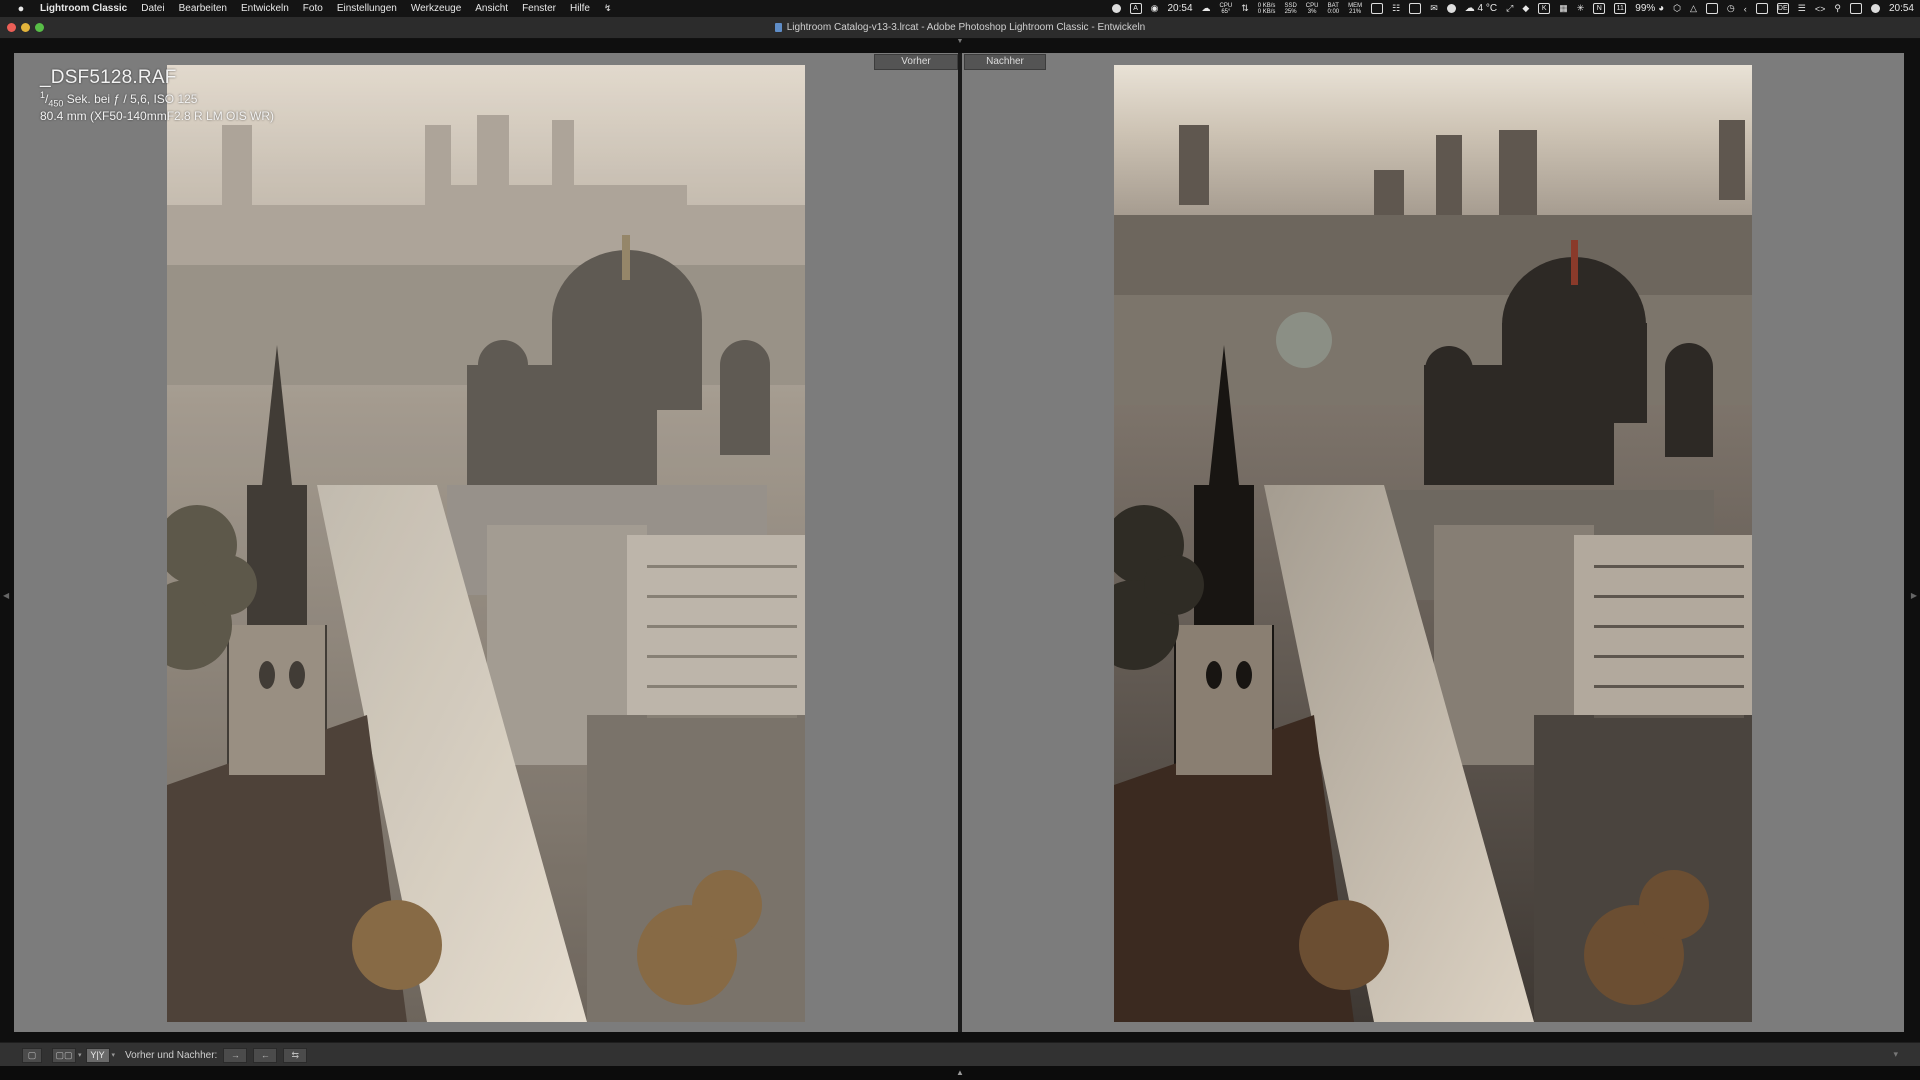 This screenshot has width=1920, height=1080. Describe the element at coordinates (171, 1055) in the screenshot. I see `before-after-label: Vorher und Nachher:` at that location.